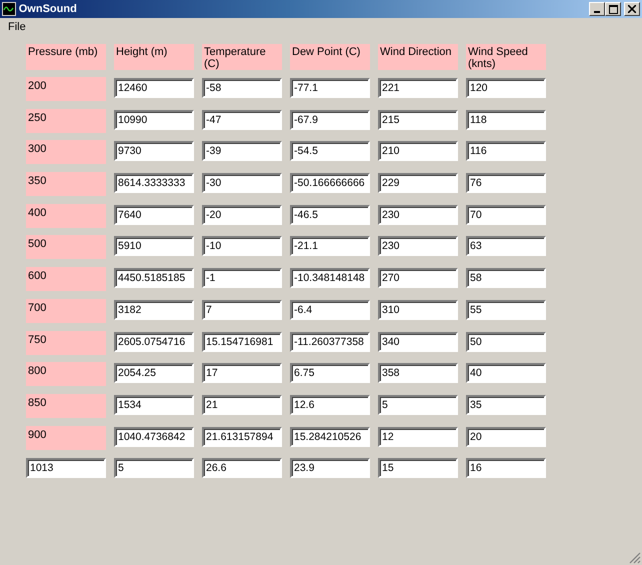 The width and height of the screenshot is (642, 565). What do you see at coordinates (418, 310) in the screenshot?
I see `input-field: 310` at bounding box center [418, 310].